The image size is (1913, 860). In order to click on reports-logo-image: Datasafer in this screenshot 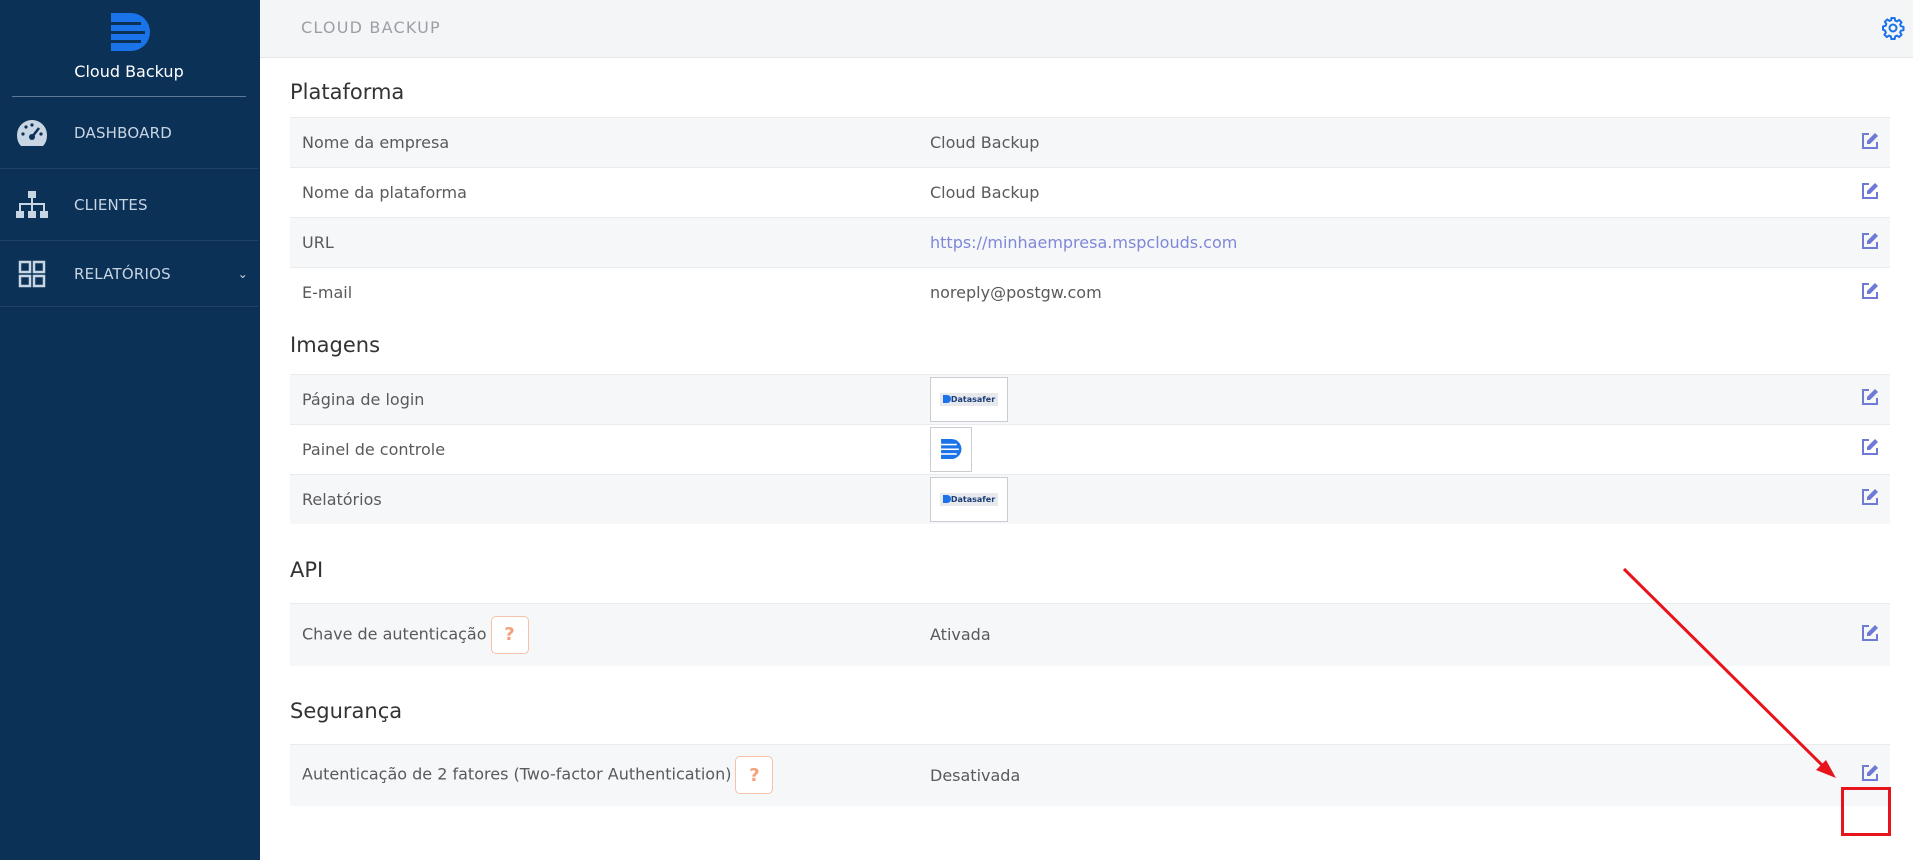, I will do `click(969, 499)`.